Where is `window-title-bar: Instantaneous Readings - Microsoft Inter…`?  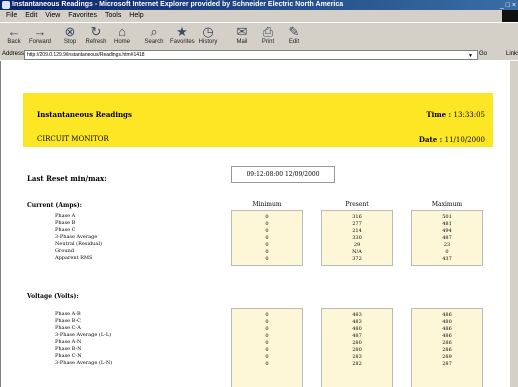
window-title-bar: Instantaneous Readings - Microsoft Inter… is located at coordinates (259, 5).